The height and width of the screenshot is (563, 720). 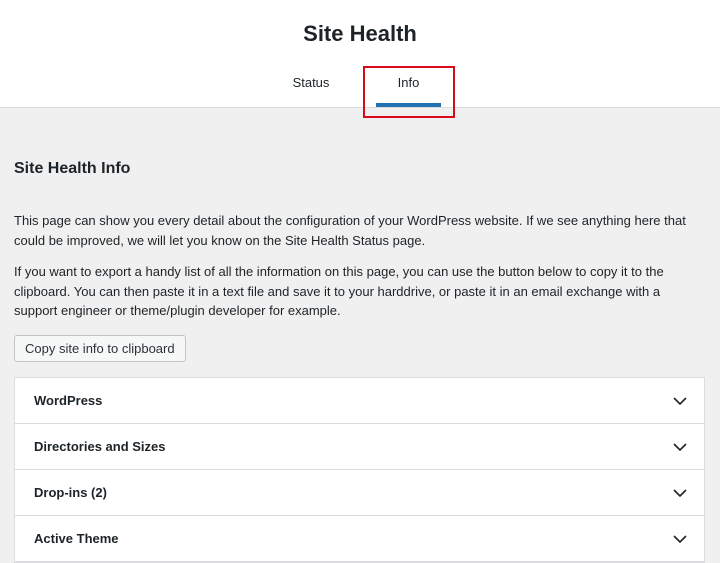 What do you see at coordinates (76, 538) in the screenshot?
I see `accordion-label: Active Theme` at bounding box center [76, 538].